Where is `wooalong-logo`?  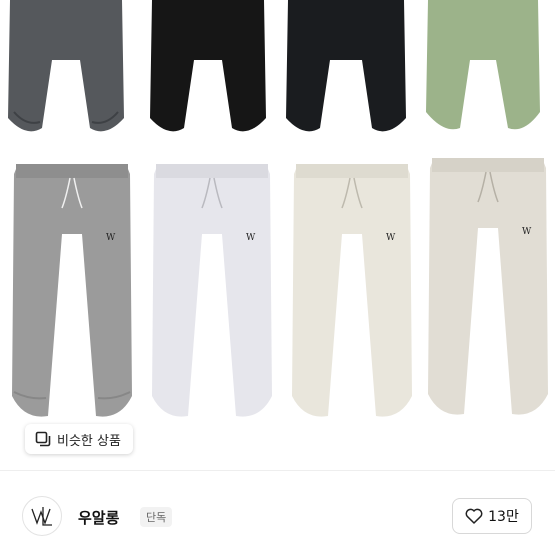 wooalong-logo is located at coordinates (41, 516).